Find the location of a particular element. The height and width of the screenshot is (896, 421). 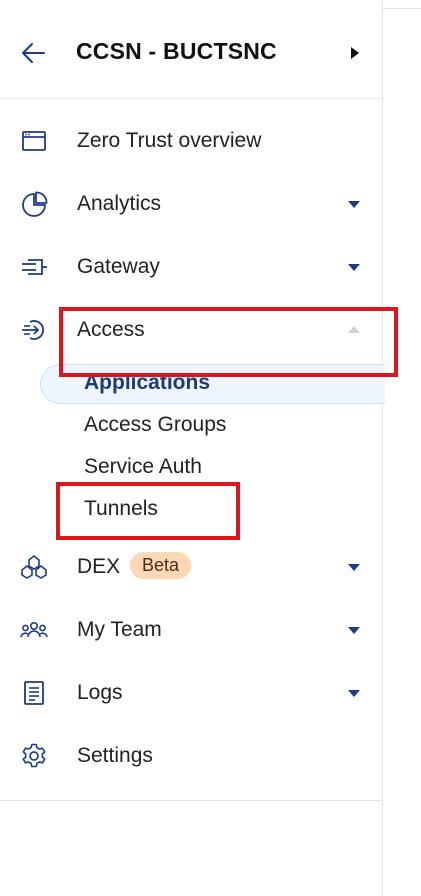

sidebar-item-label: My Team is located at coordinates (119, 629).